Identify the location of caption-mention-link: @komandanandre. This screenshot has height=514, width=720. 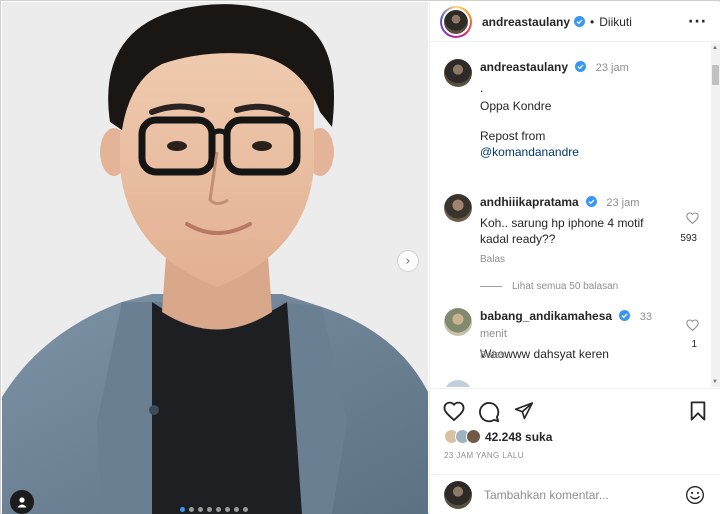
(591, 152).